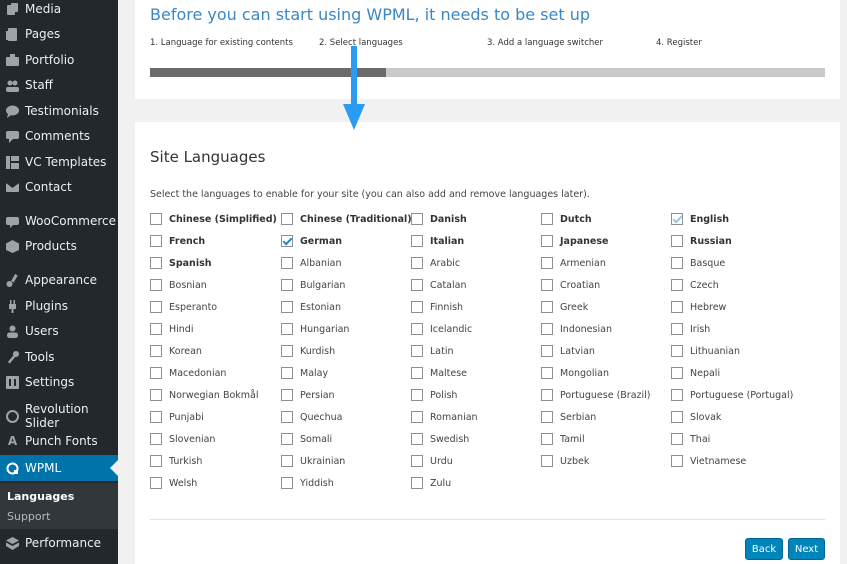  Describe the element at coordinates (444, 417) in the screenshot. I see `language-option: Romanian` at that location.